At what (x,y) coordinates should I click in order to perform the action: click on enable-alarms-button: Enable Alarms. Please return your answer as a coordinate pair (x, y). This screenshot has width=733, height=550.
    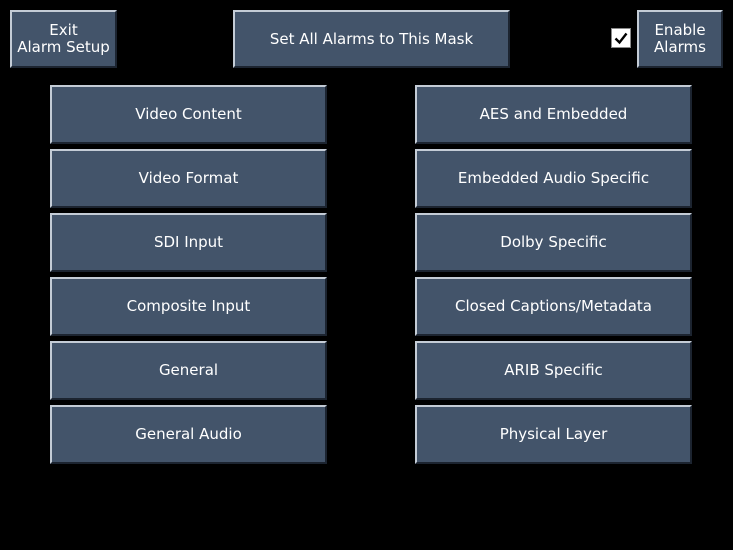
    Looking at the image, I should click on (680, 39).